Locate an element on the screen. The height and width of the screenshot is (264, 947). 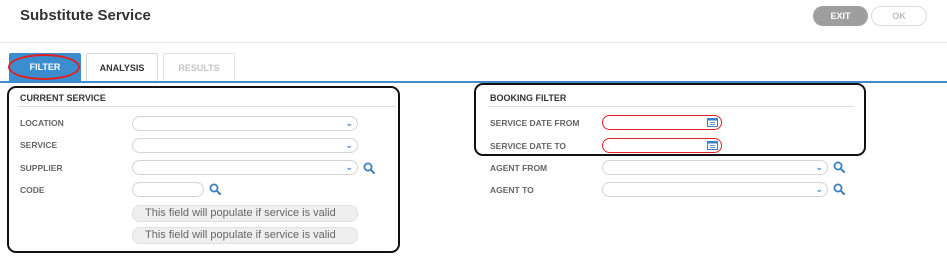
agent-to-select: ⌄ is located at coordinates (715, 189).